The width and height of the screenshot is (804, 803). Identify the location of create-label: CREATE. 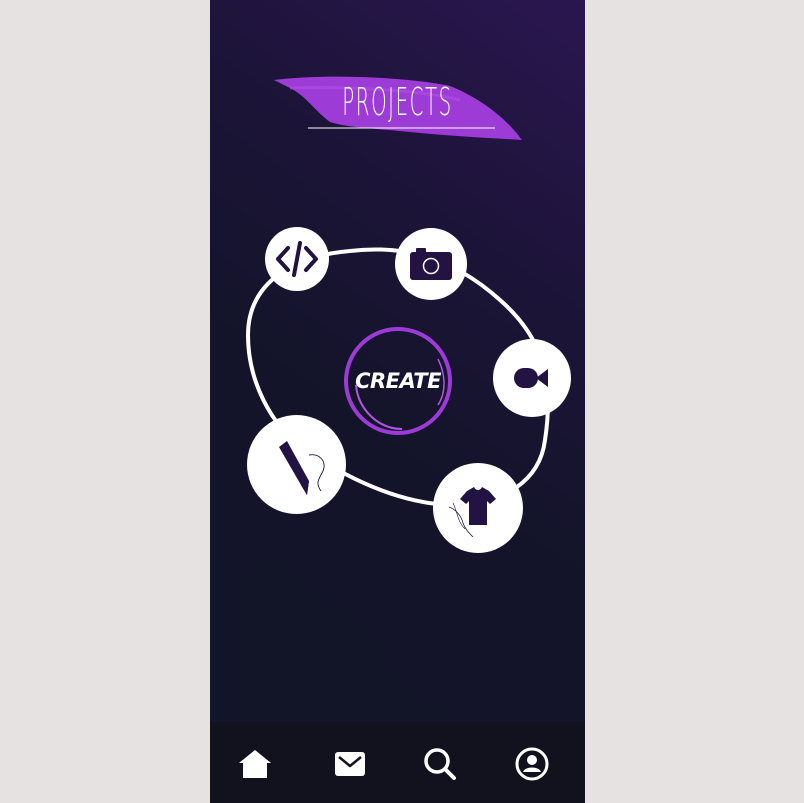
(398, 381).